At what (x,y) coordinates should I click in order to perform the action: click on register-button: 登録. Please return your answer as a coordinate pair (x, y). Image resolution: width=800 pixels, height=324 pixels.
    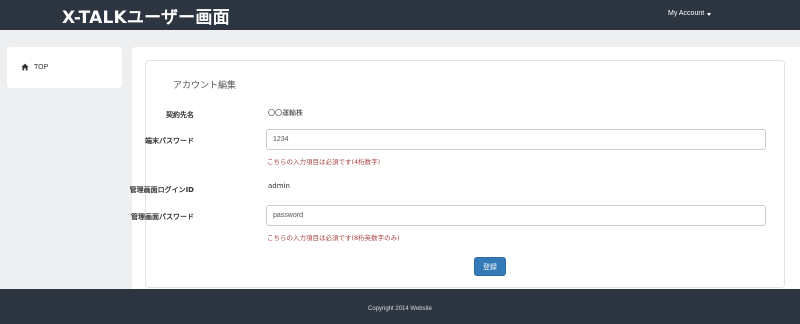
    Looking at the image, I should click on (490, 266).